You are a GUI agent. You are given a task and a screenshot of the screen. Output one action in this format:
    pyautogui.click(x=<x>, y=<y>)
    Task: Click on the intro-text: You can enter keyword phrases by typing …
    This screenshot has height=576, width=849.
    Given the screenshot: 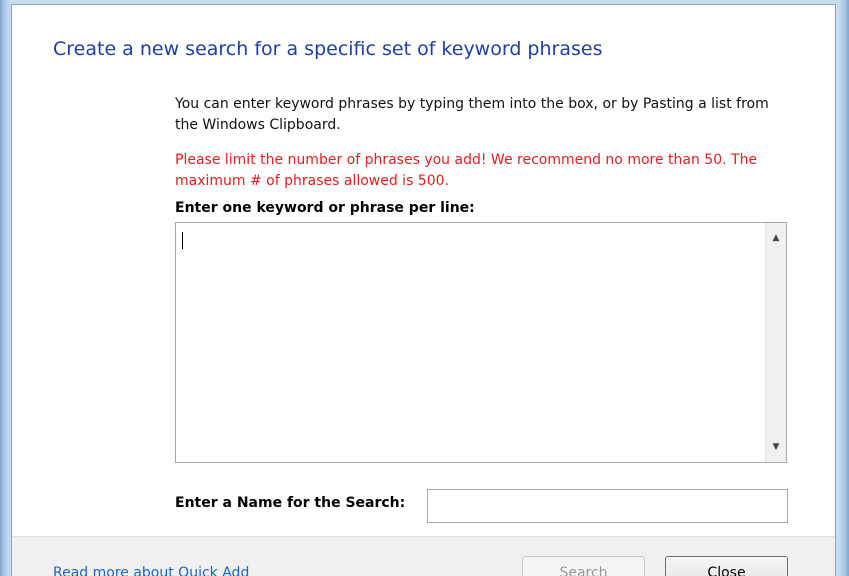 What is the action you would take?
    pyautogui.click(x=472, y=114)
    